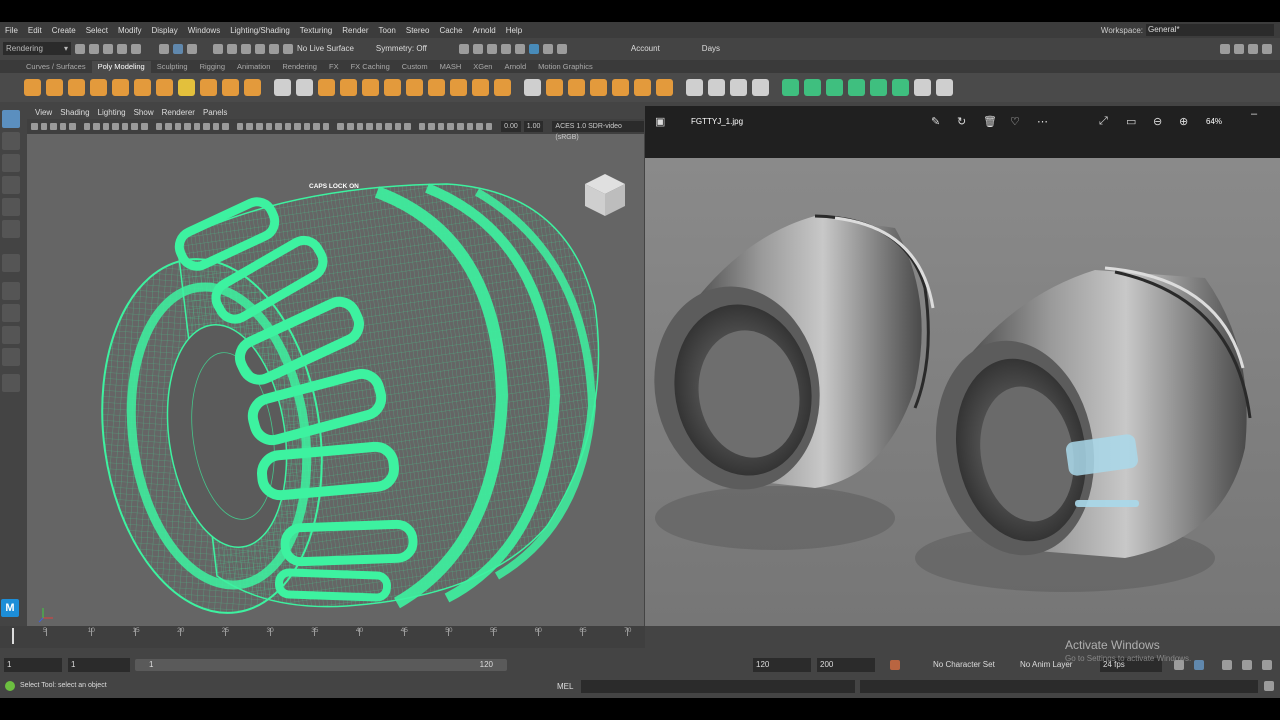  Describe the element at coordinates (99, 665) in the screenshot. I see `current-frame-field: 1` at that location.